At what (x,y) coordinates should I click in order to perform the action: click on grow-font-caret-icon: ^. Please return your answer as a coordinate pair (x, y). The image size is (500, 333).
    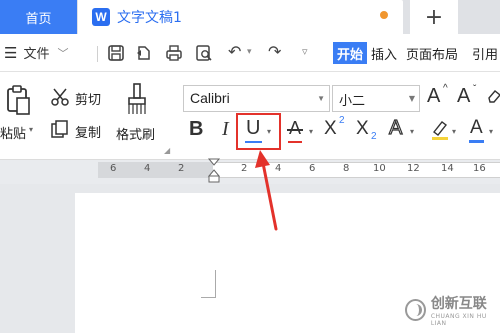
    Looking at the image, I should click on (445, 88).